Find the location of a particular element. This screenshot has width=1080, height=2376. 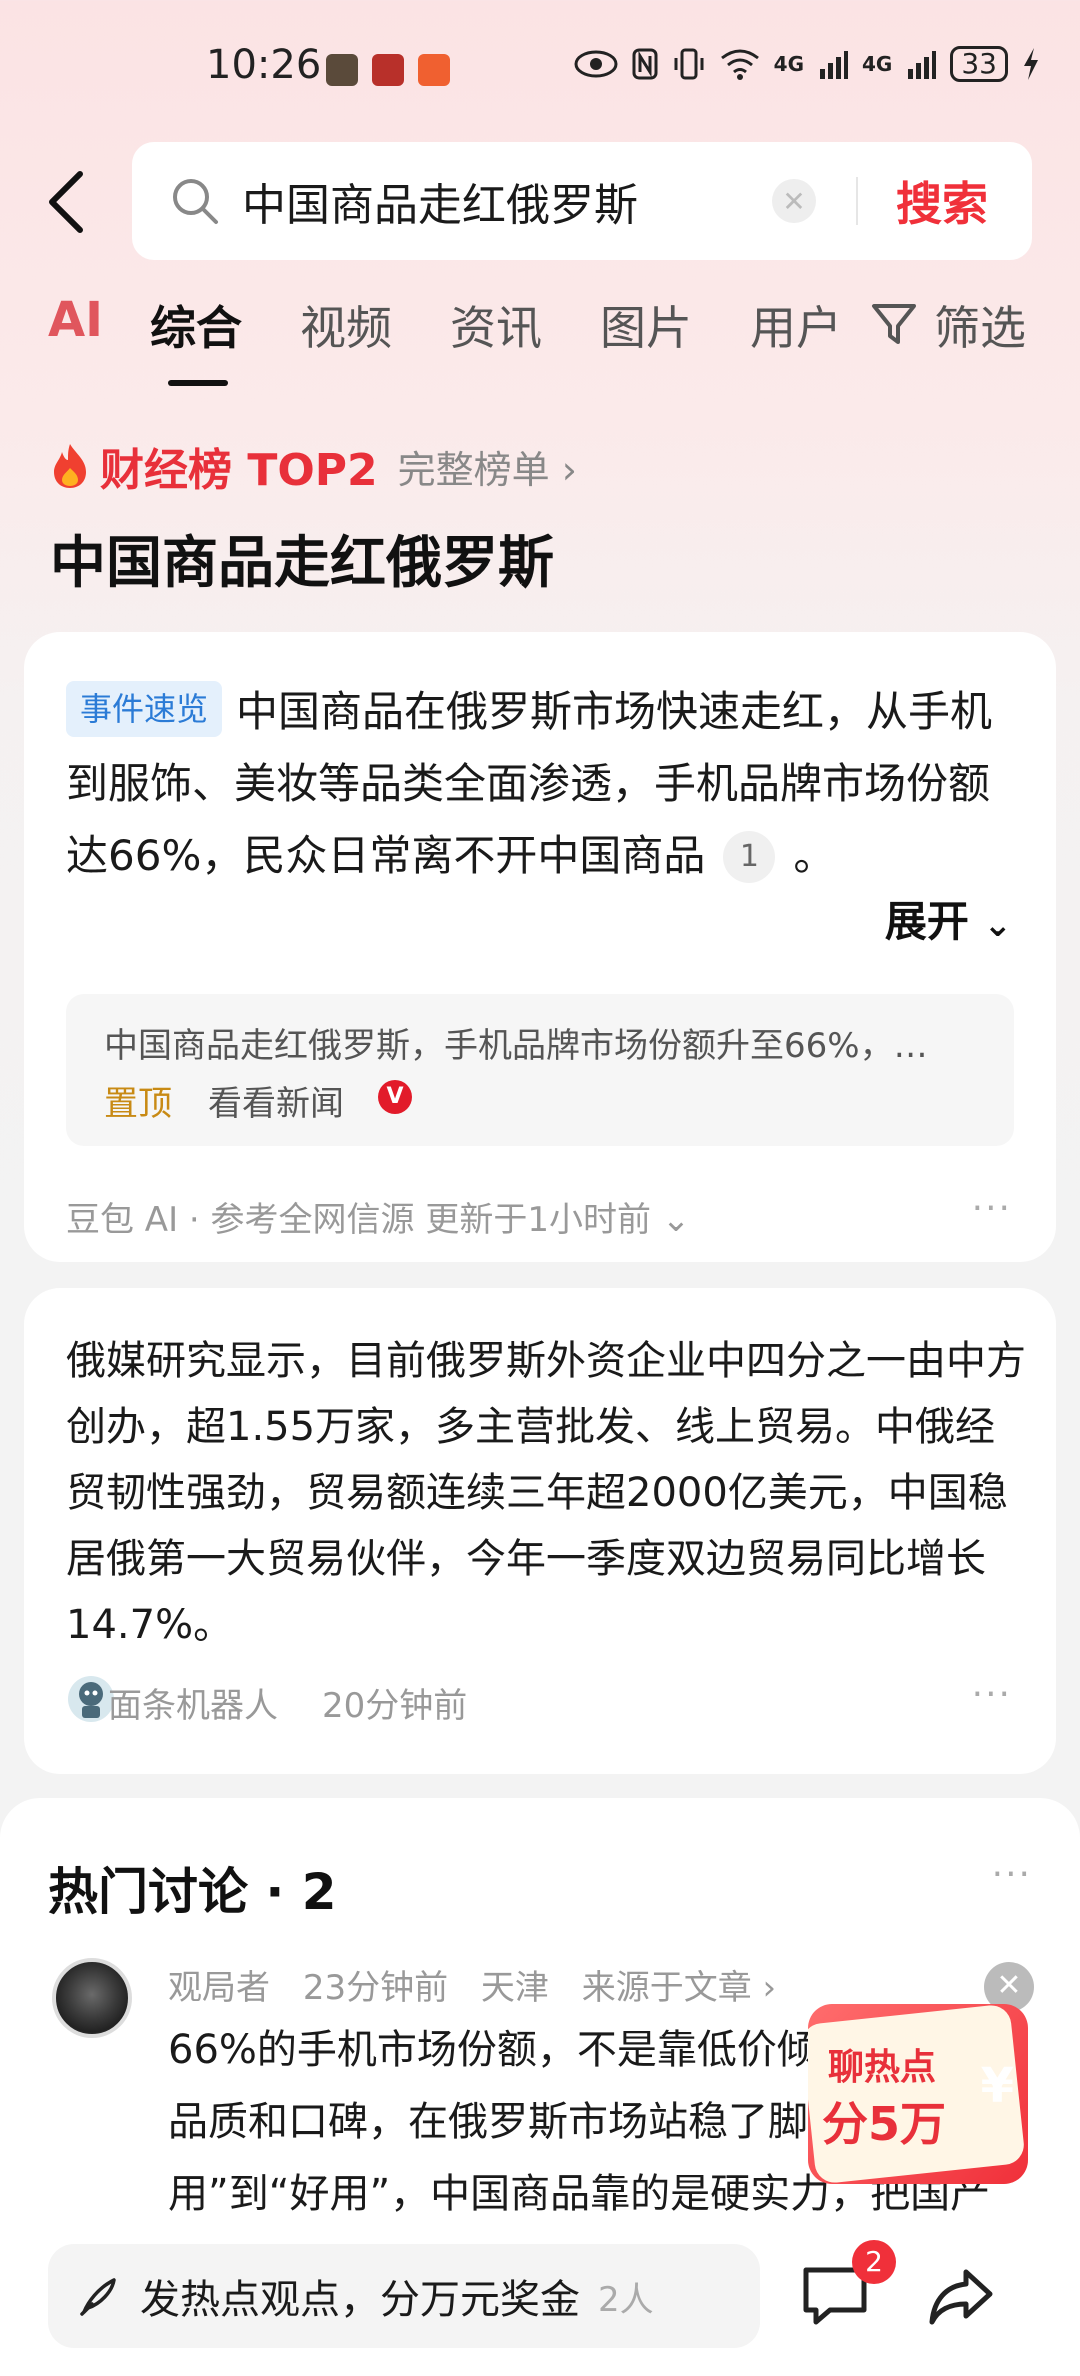

verified-icon: V is located at coordinates (395, 1097).